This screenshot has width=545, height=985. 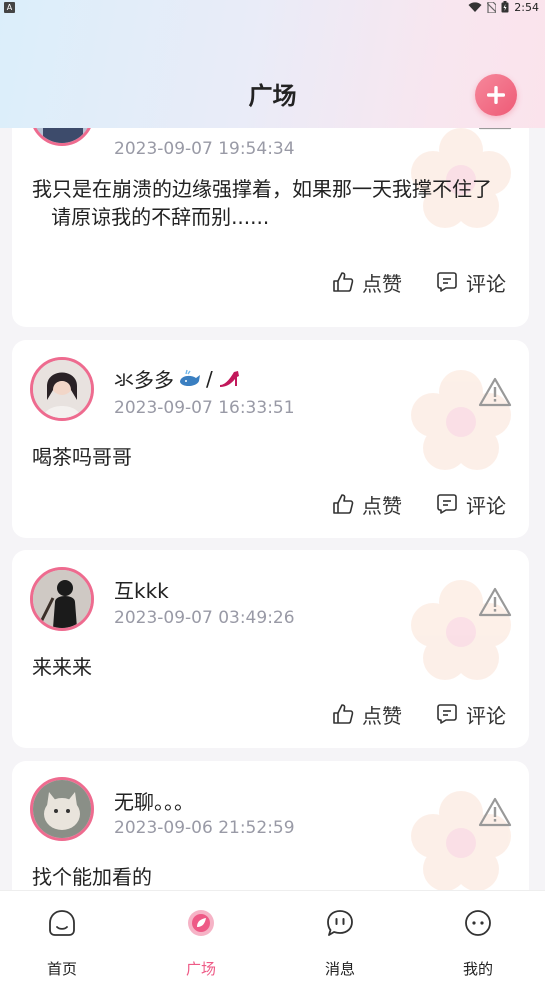 What do you see at coordinates (204, 828) in the screenshot?
I see `post-timestamp: 2023-09-06 21:52:59` at bounding box center [204, 828].